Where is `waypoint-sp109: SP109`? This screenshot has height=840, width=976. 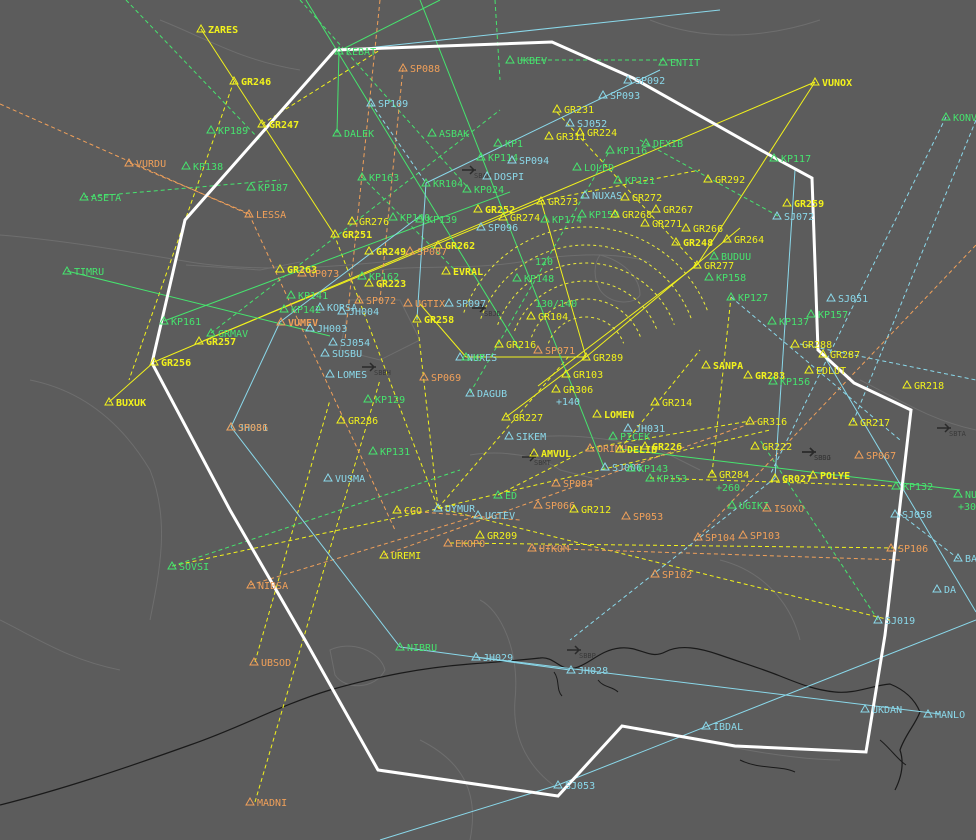 waypoint-sp109: SP109 is located at coordinates (387, 103).